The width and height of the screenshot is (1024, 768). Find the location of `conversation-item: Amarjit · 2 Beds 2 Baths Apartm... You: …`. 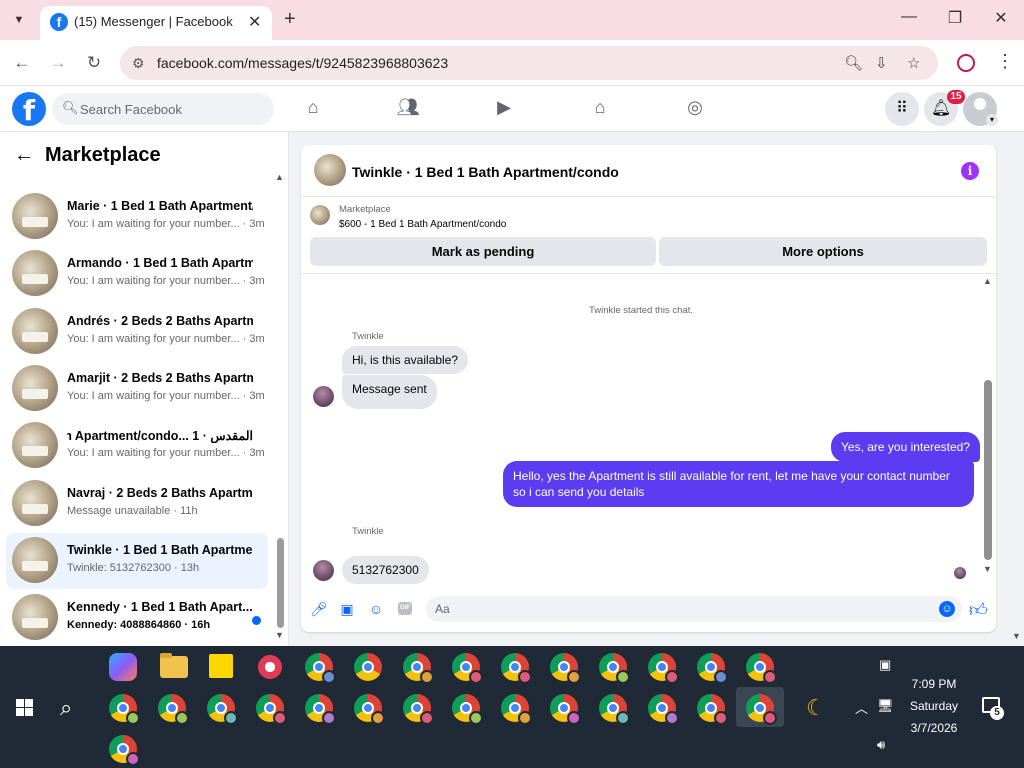

conversation-item: Amarjit · 2 Beds 2 Baths Apartm... You: … is located at coordinates (137, 389).